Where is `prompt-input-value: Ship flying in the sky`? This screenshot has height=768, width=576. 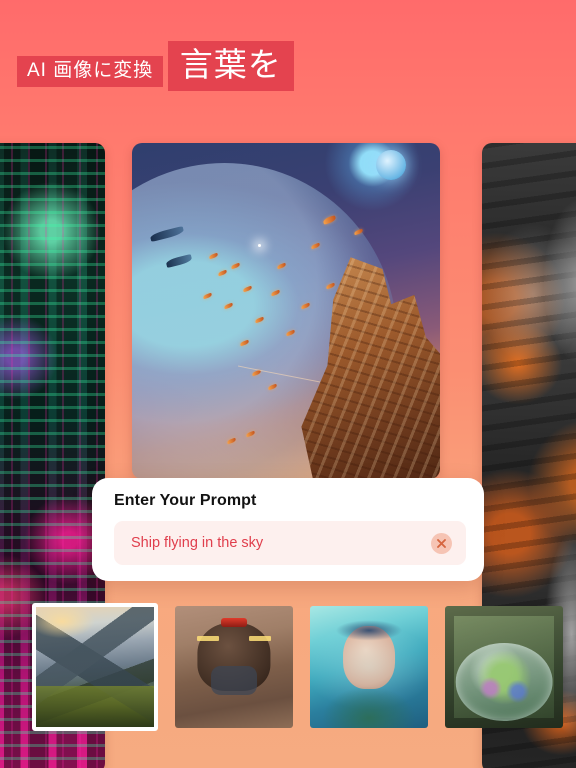
prompt-input-value: Ship flying in the sky is located at coordinates (281, 543).